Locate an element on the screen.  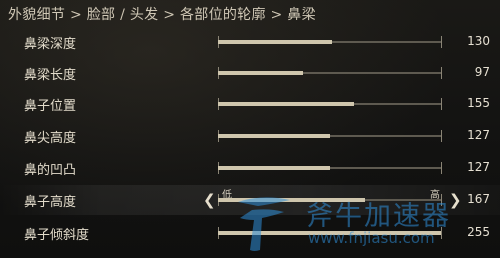
slider-label: 鼻的凹凸 is located at coordinates (50, 170).